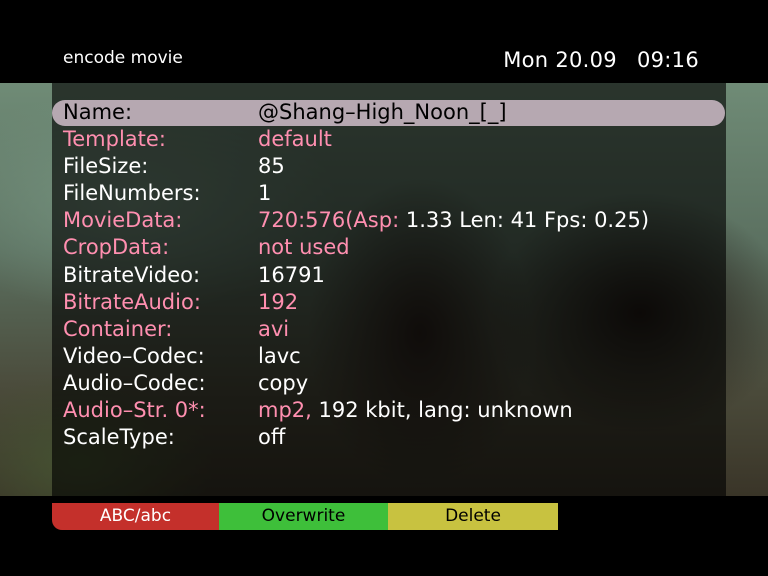 The width and height of the screenshot is (768, 576). Describe the element at coordinates (116, 247) in the screenshot. I see `field-label: CropData:` at that location.